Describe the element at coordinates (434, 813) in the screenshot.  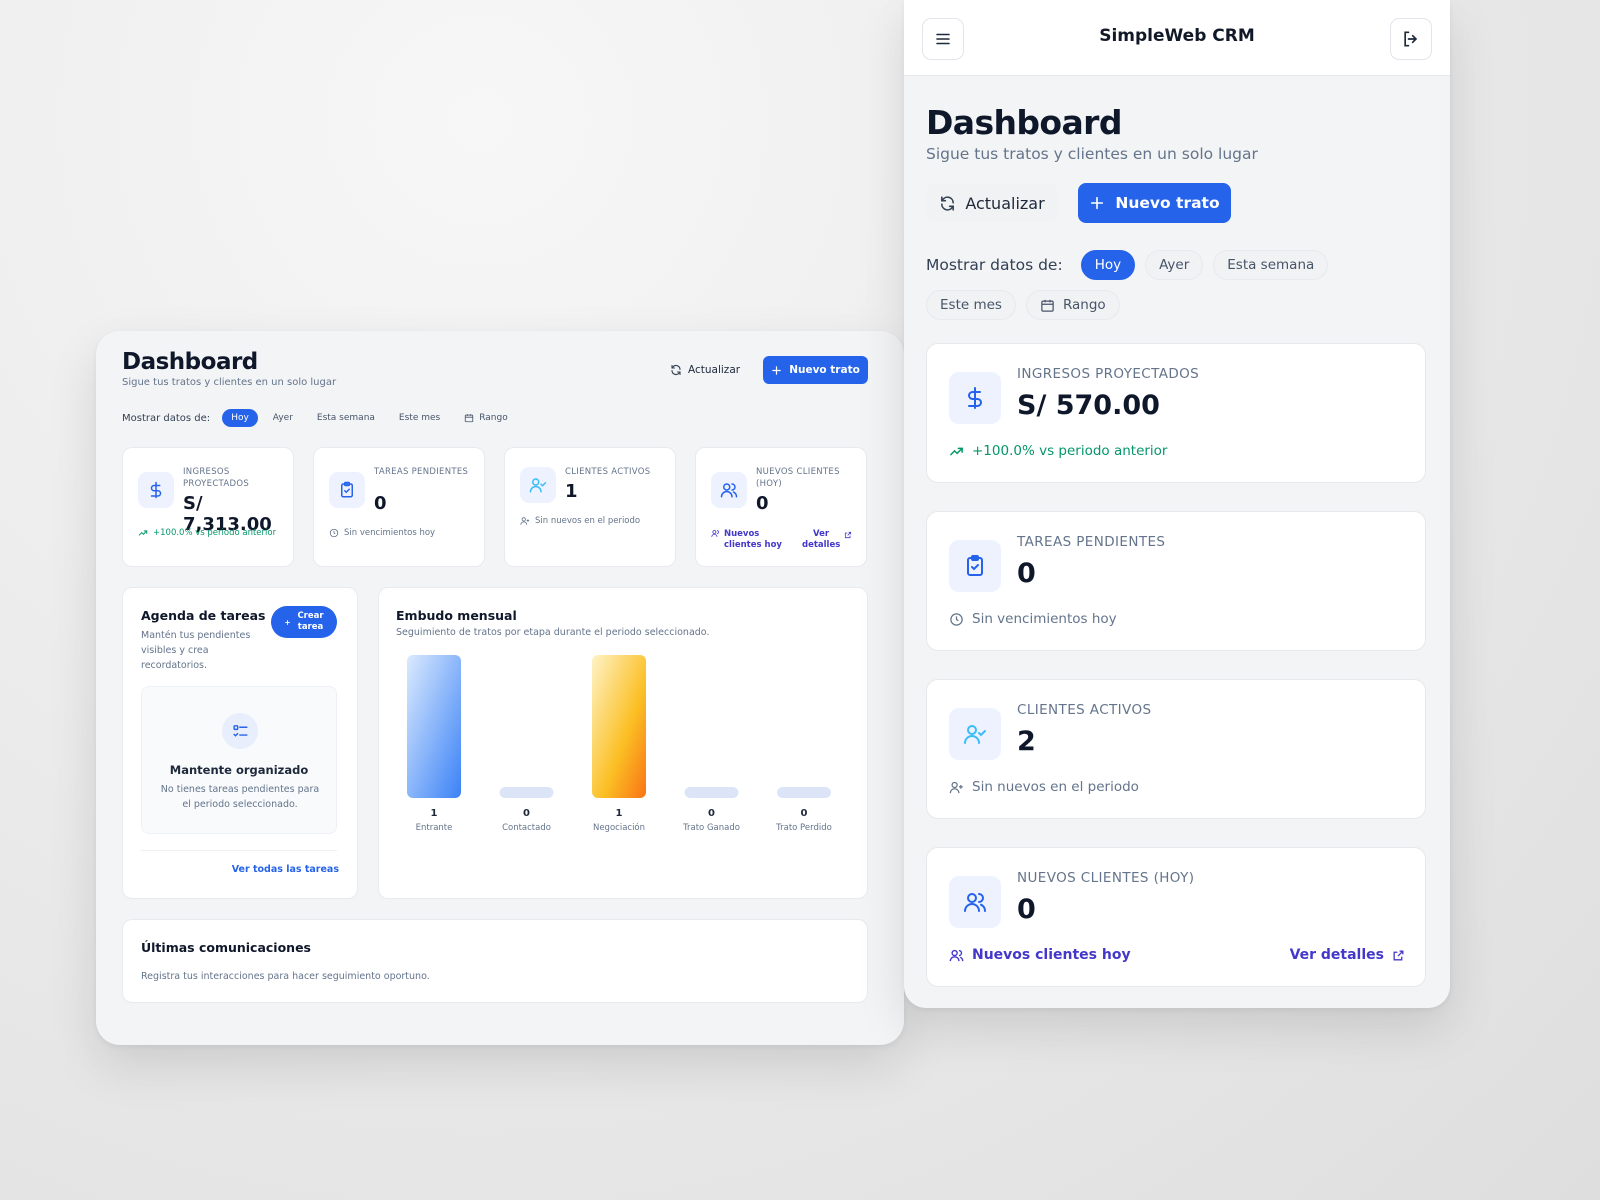
I see `funnel-value-label: 1` at that location.